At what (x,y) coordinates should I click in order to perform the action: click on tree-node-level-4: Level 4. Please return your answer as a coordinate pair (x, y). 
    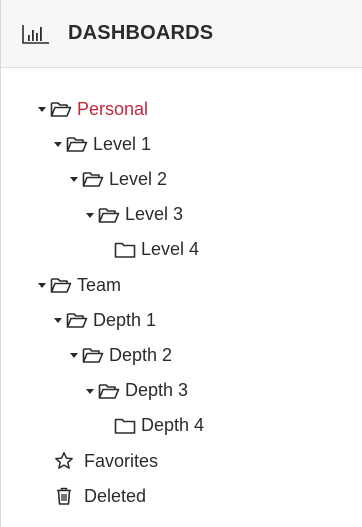
    Looking at the image, I should click on (150, 250).